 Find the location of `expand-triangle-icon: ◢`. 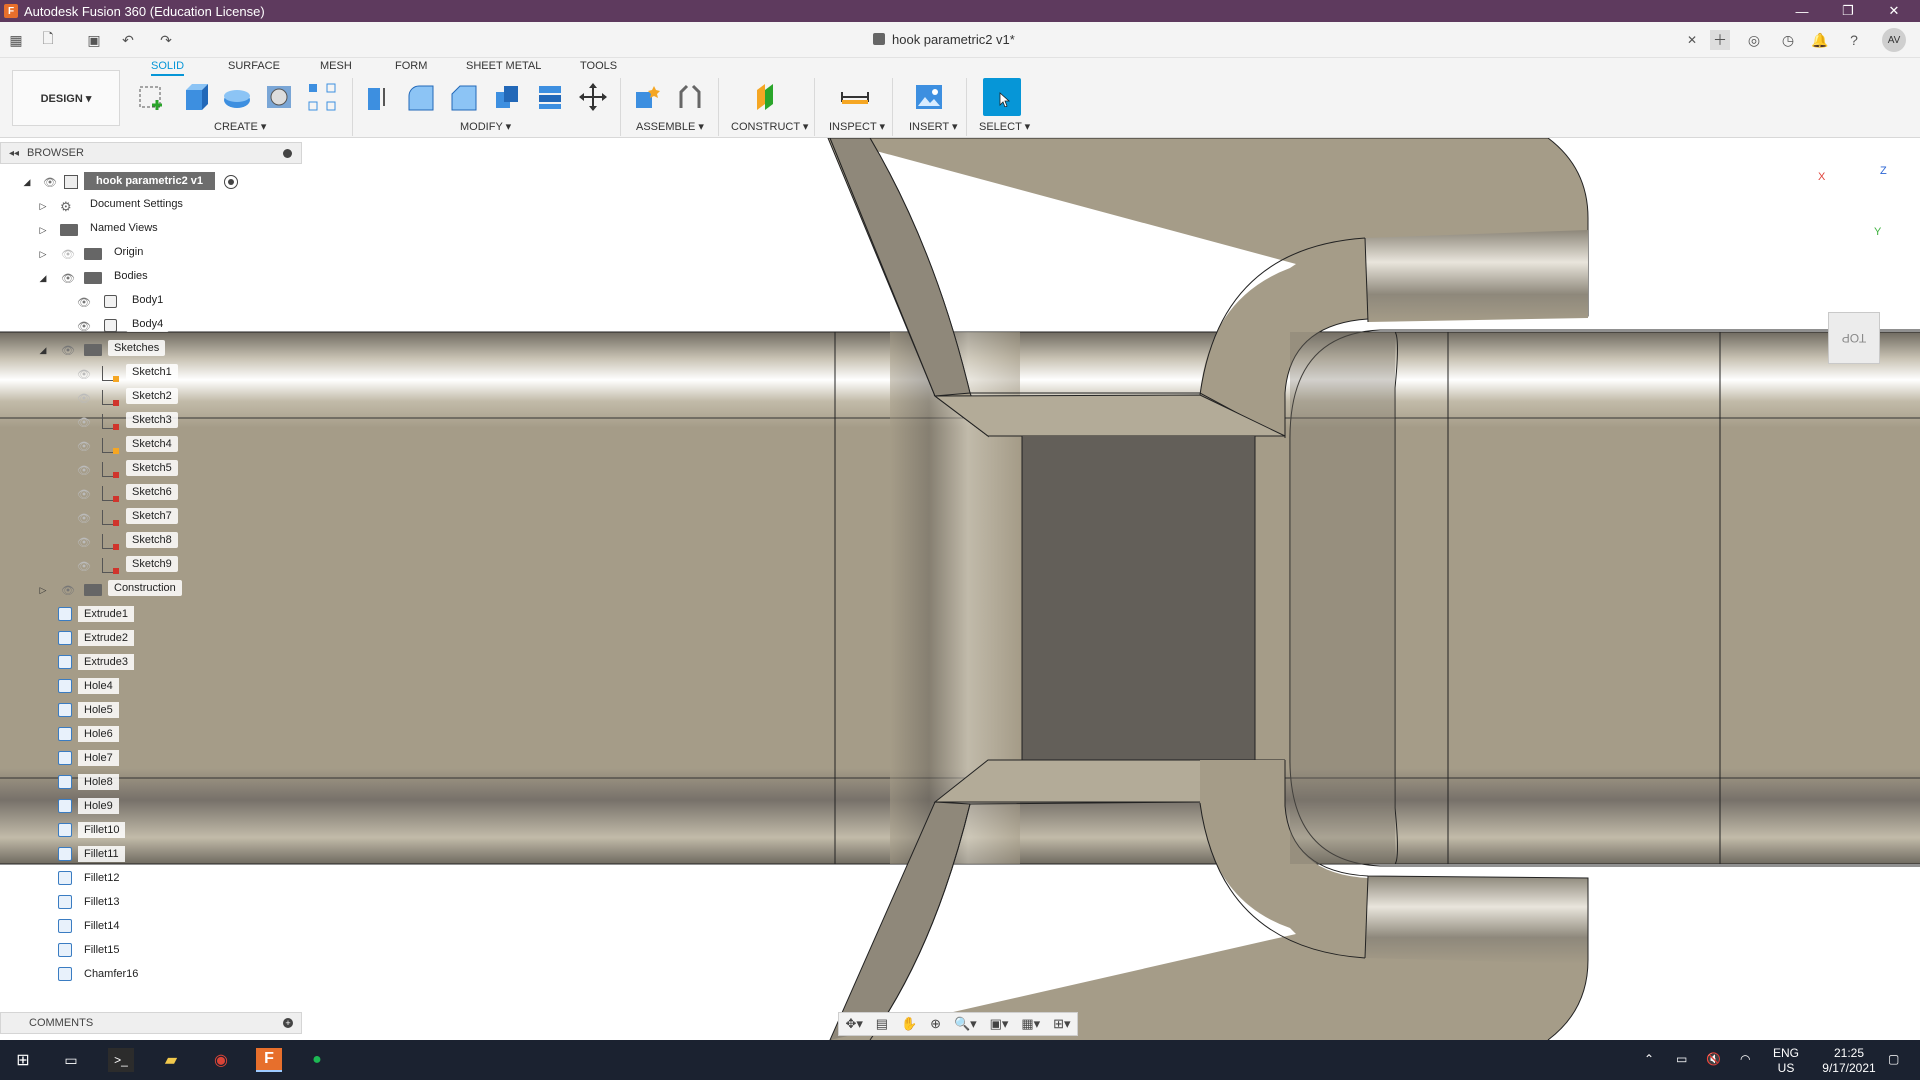

expand-triangle-icon: ◢ is located at coordinates (27, 182).